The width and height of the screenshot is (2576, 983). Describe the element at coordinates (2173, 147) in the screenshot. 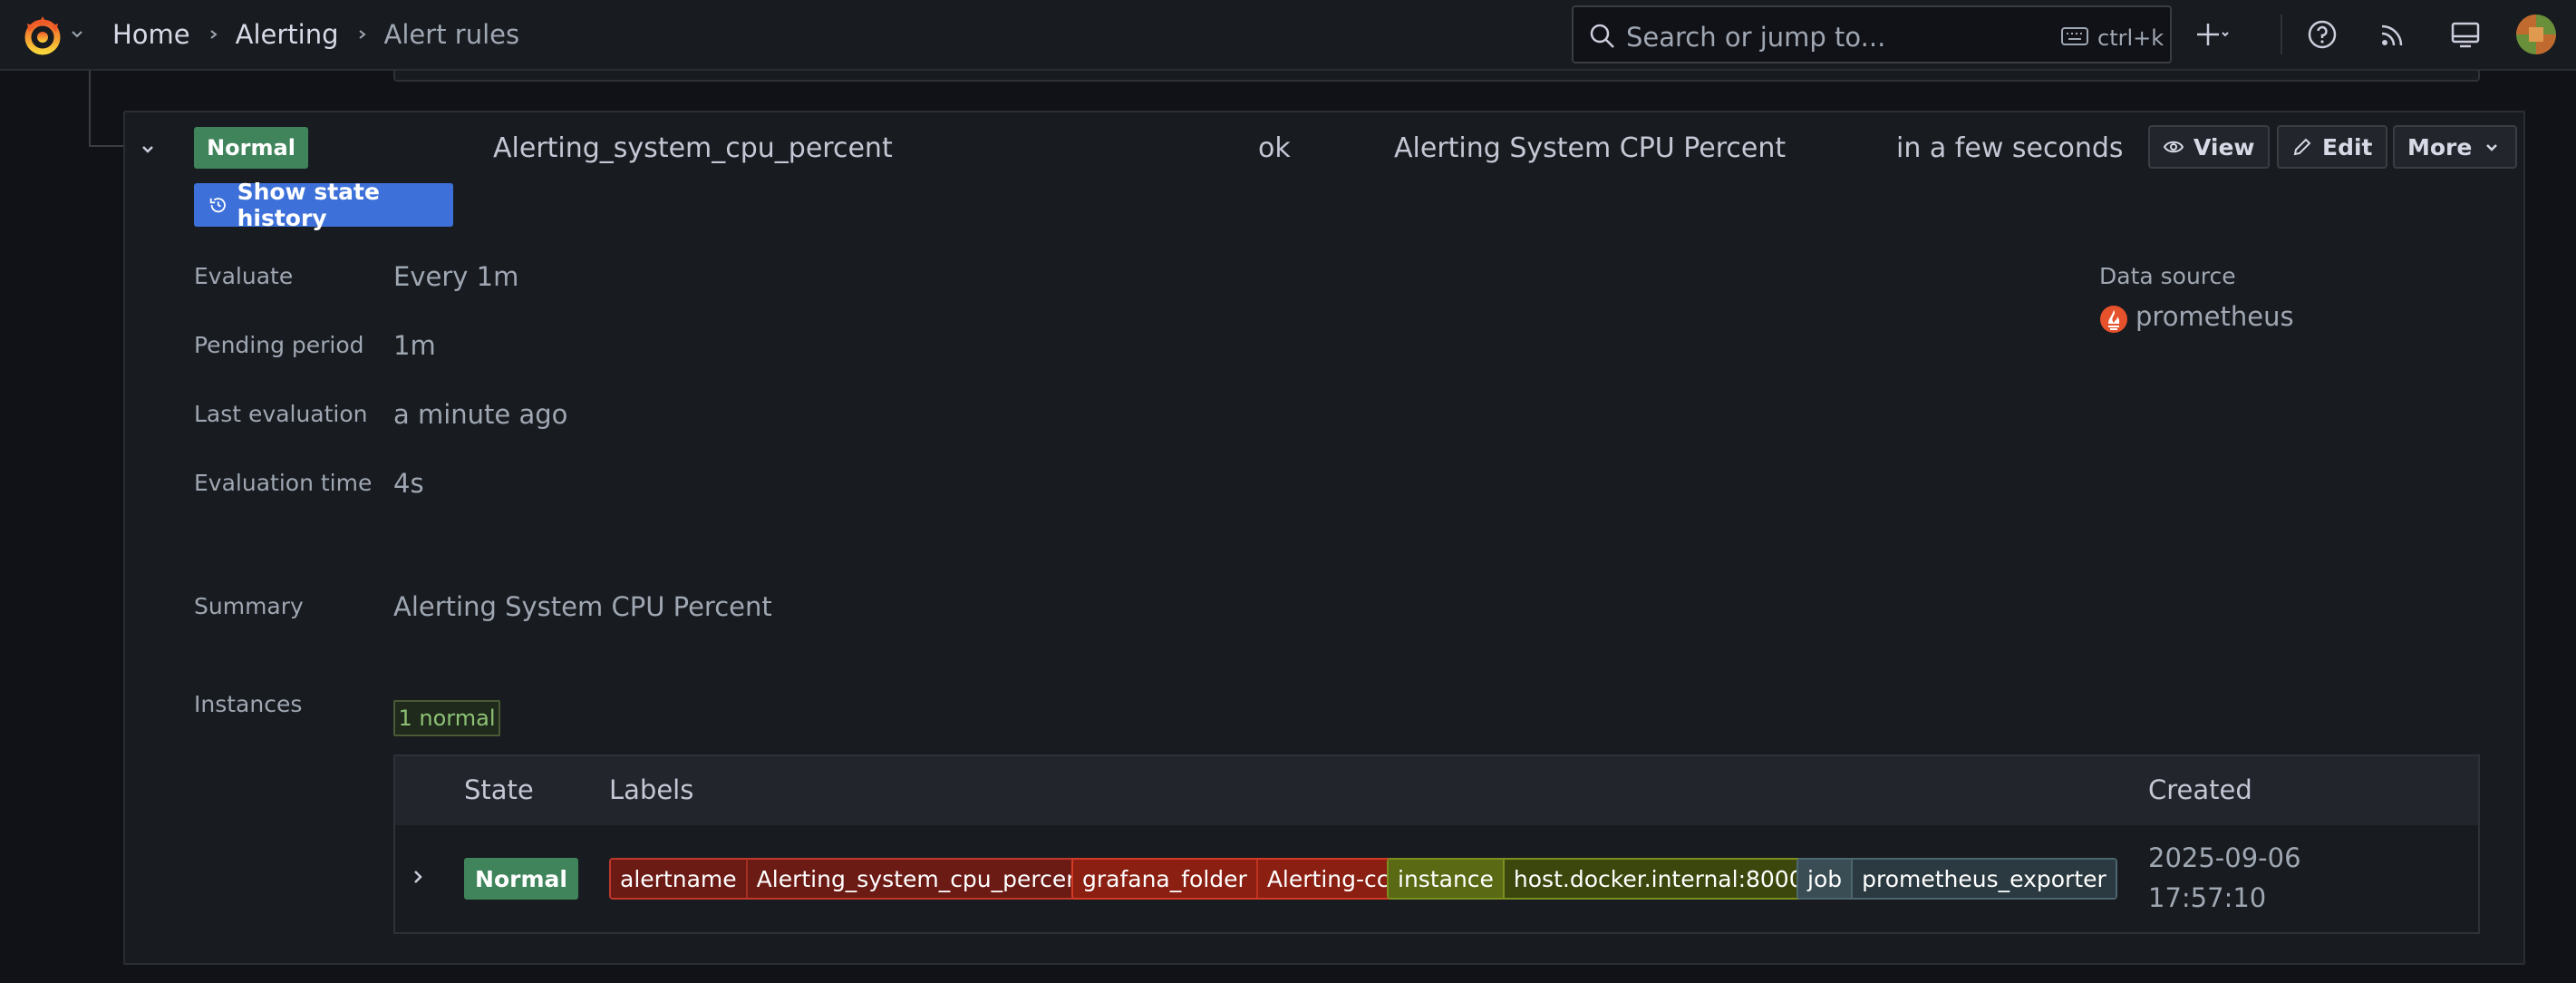

I see `eye-icon` at that location.